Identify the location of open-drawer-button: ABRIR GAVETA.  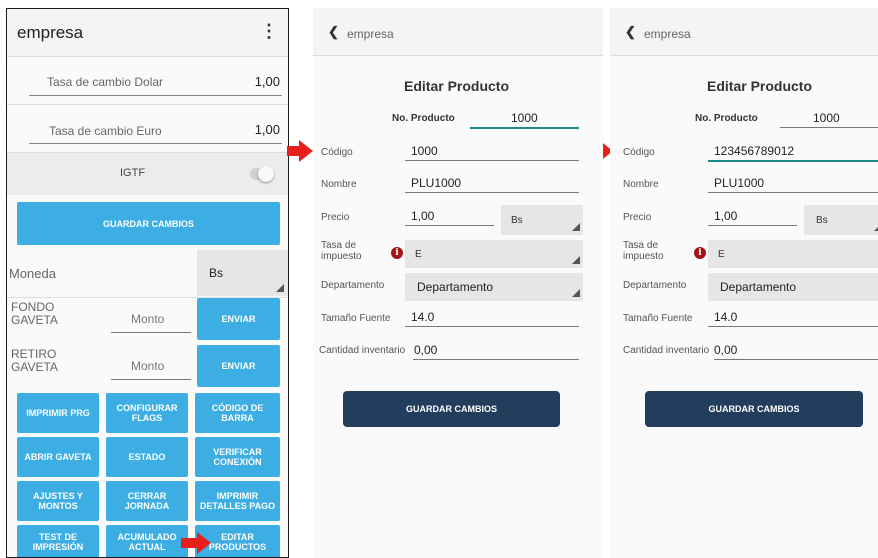
(58, 457).